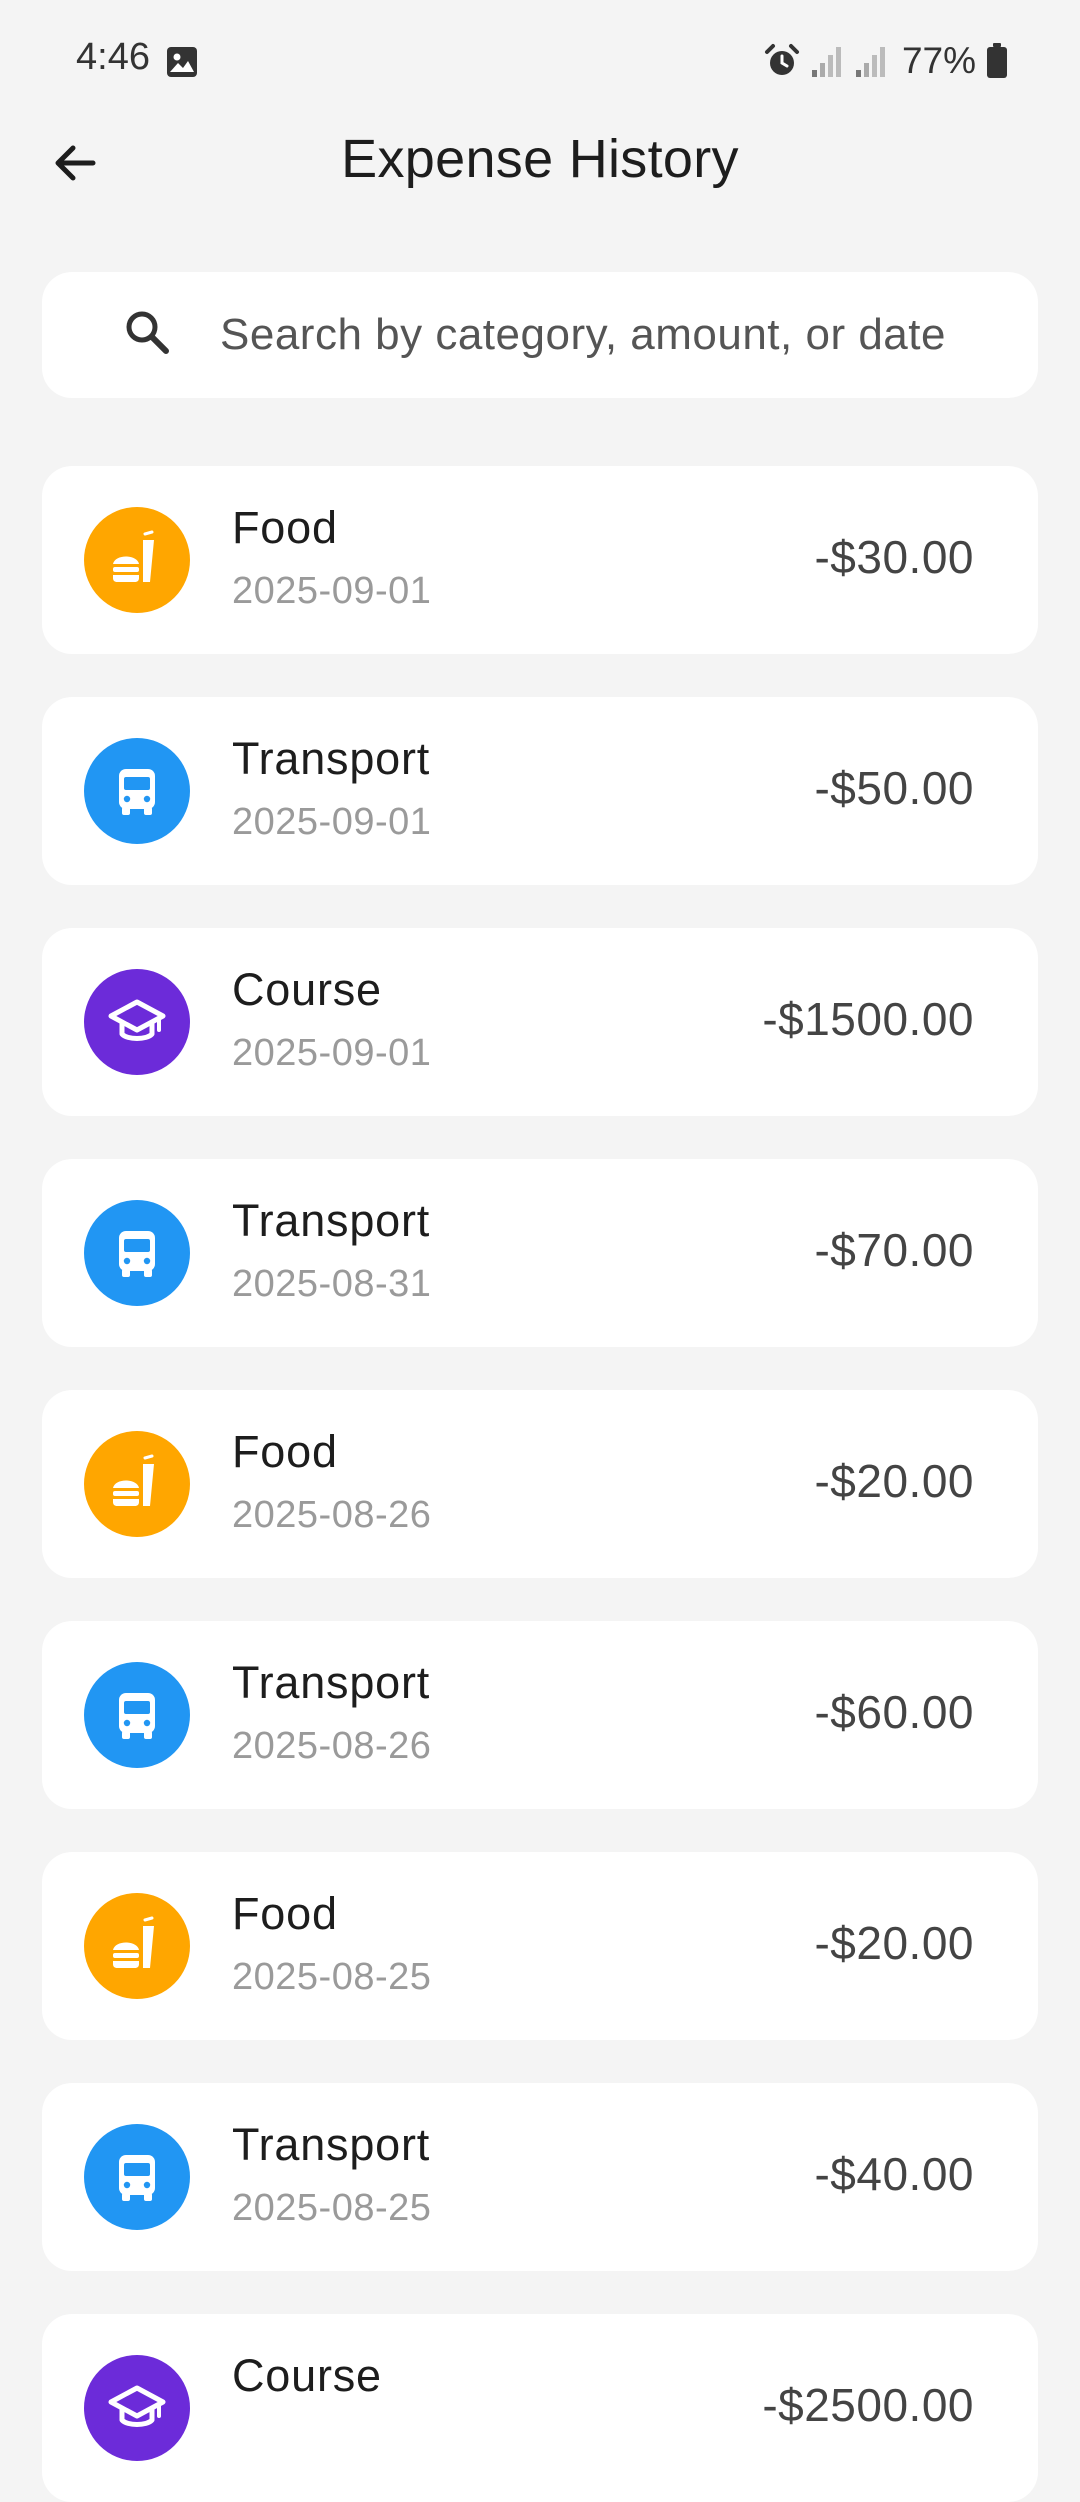  I want to click on status-icons: 77%, so click(886, 61).